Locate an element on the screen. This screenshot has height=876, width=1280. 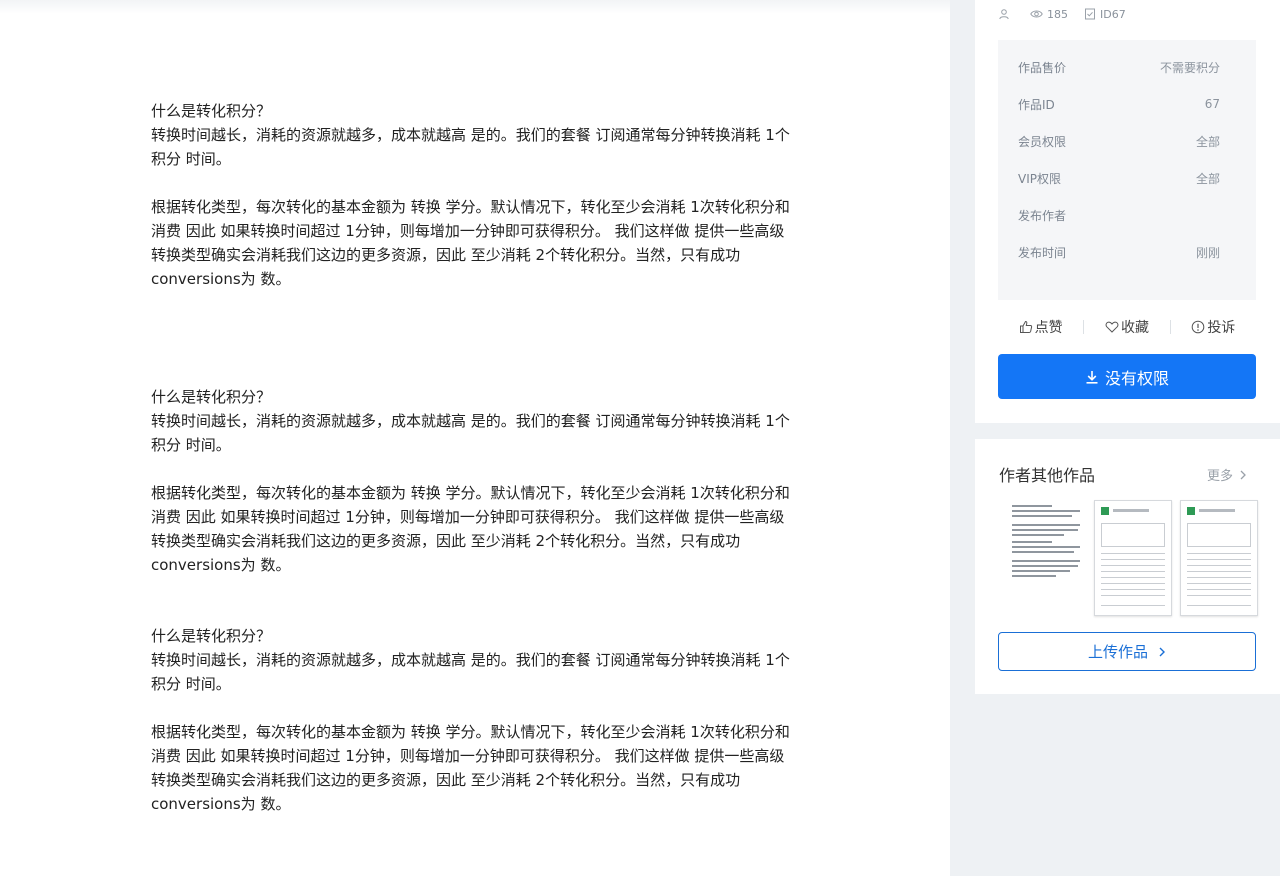
info-value: 67 is located at coordinates (1212, 104).